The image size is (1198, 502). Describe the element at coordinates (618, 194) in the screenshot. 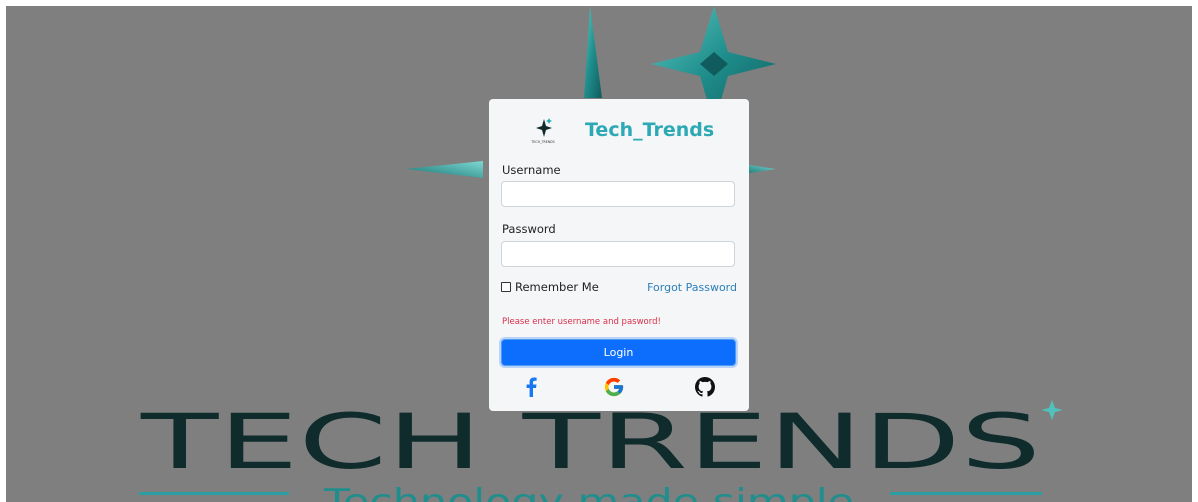

I see `username-input` at that location.